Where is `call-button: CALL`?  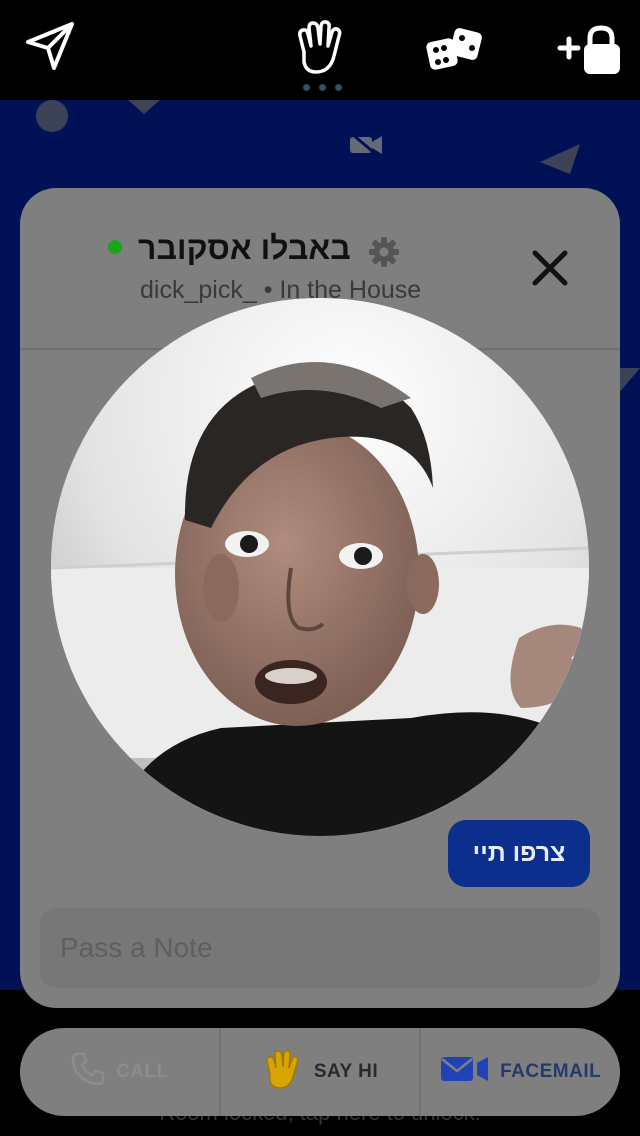 call-button: CALL is located at coordinates (119, 1072).